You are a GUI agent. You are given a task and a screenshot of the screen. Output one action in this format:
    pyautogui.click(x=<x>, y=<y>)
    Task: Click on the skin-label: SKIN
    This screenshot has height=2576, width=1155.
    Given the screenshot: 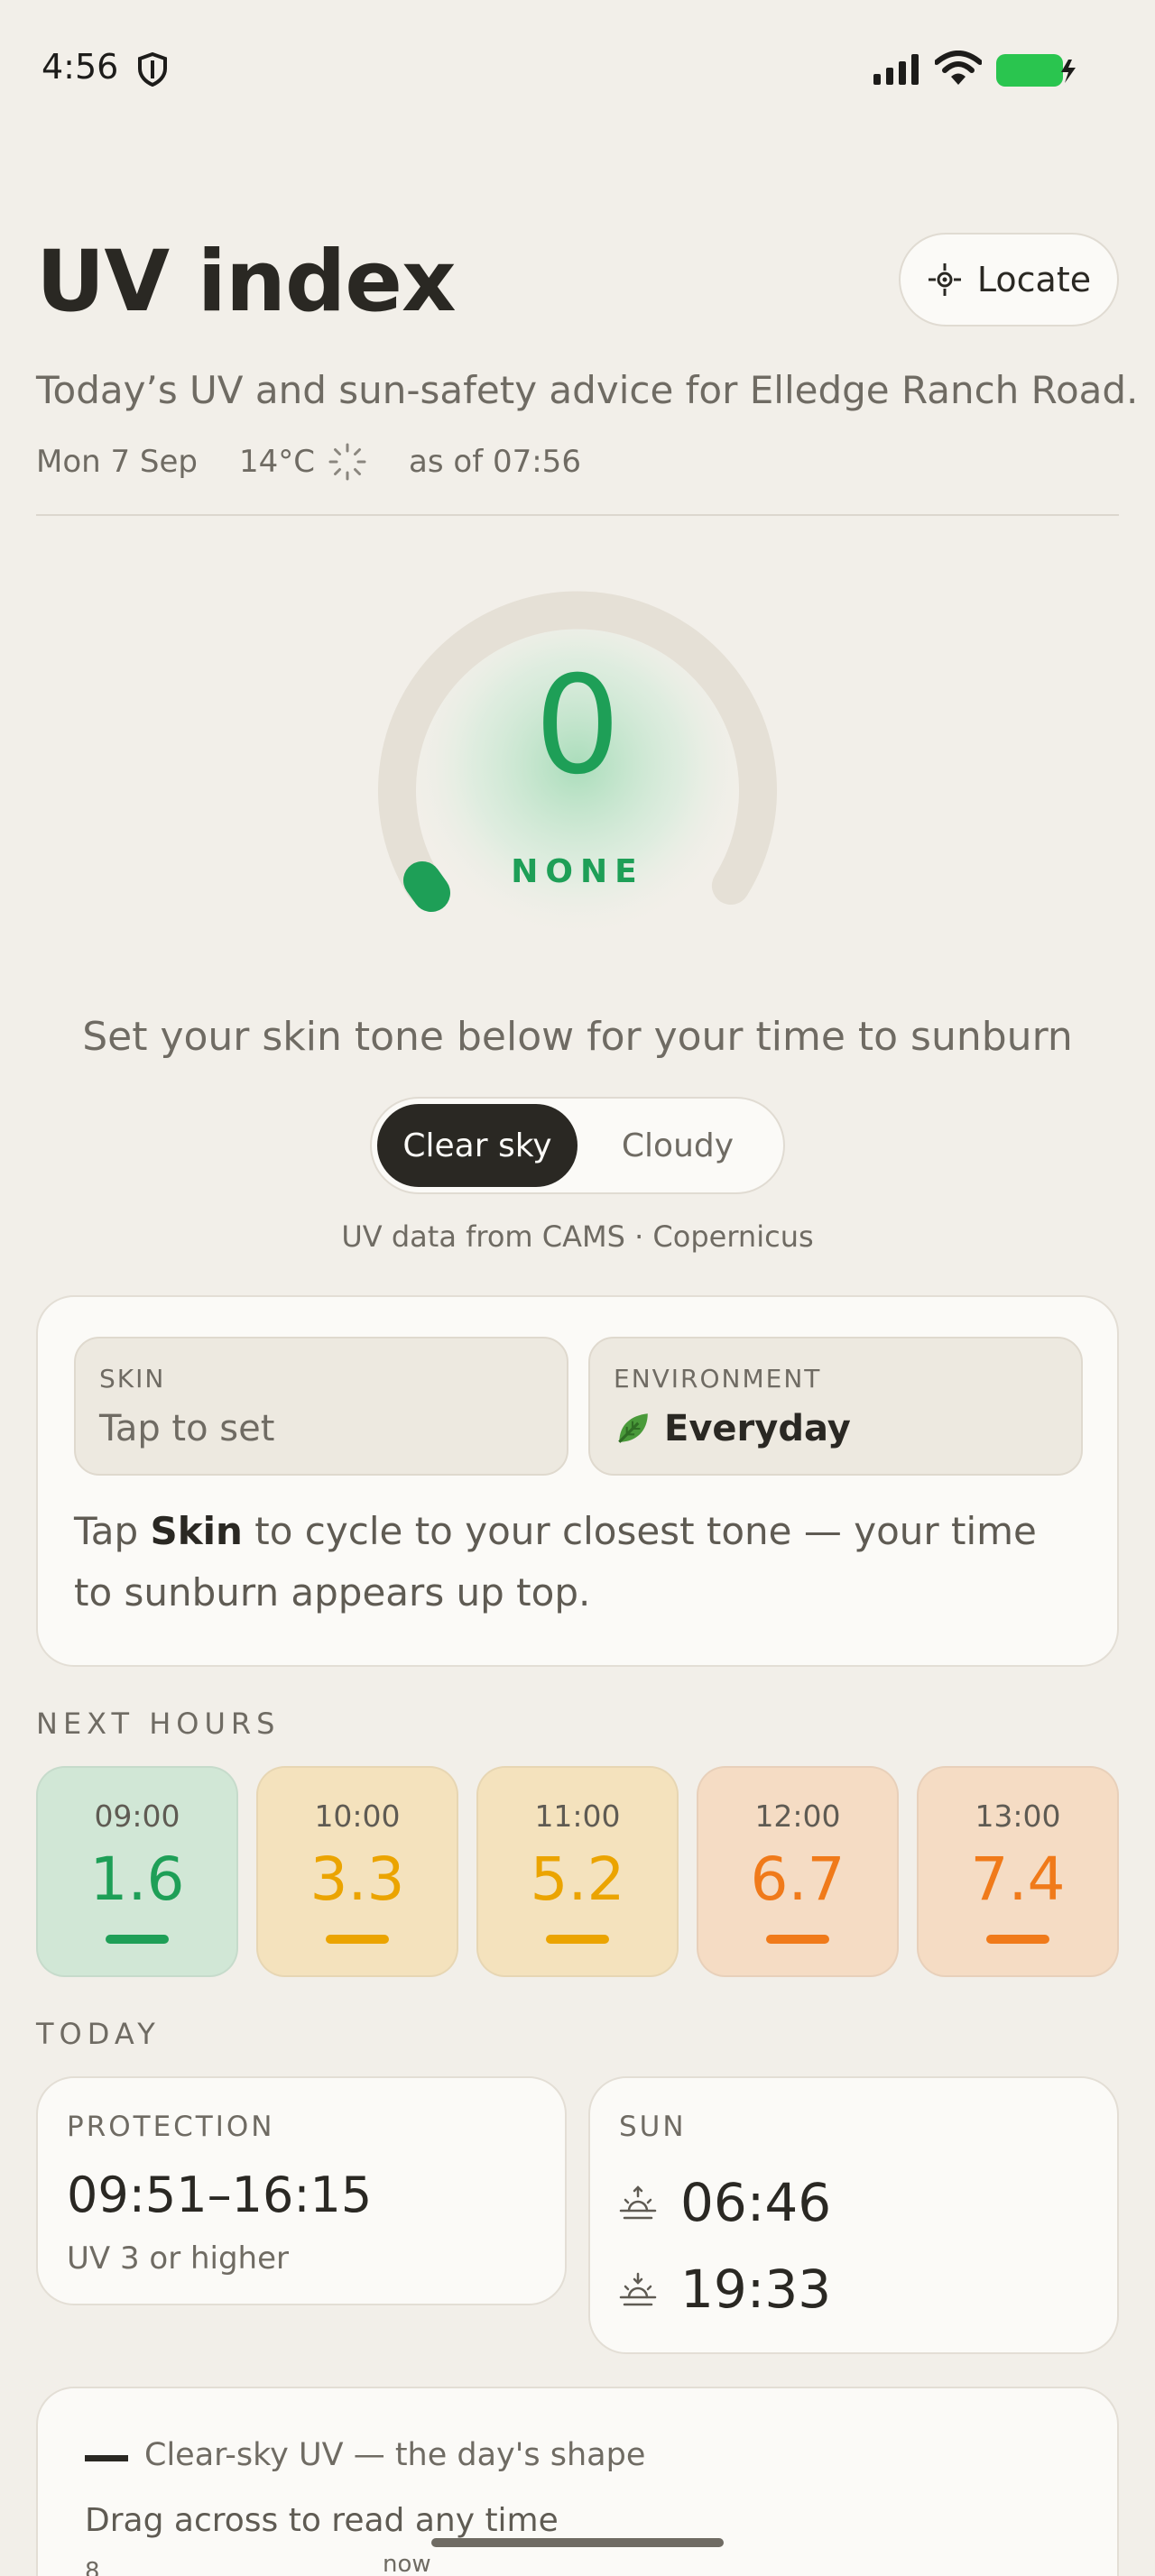 What is the action you would take?
    pyautogui.click(x=132, y=1379)
    